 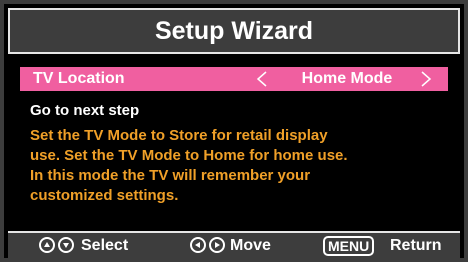 I want to click on help-line: customized settings., so click(x=104, y=195).